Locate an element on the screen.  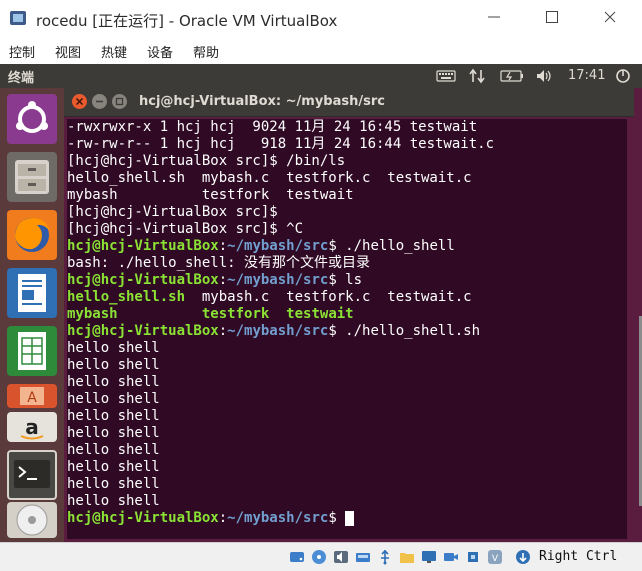
prompt-command: $ ls is located at coordinates (345, 280).